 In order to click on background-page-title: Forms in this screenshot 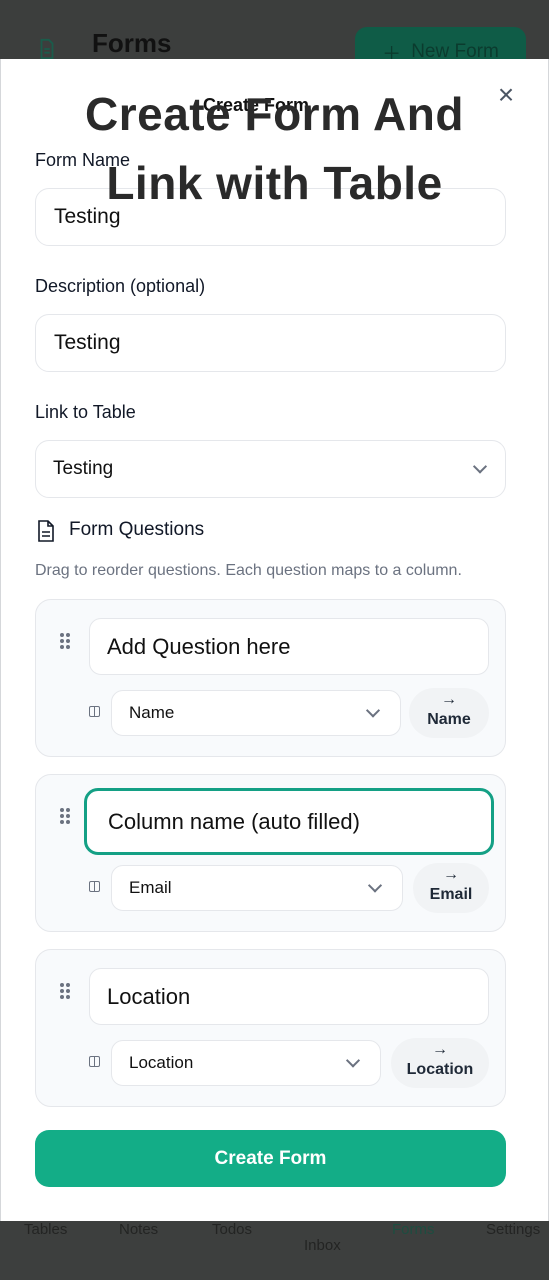, I will do `click(132, 43)`.